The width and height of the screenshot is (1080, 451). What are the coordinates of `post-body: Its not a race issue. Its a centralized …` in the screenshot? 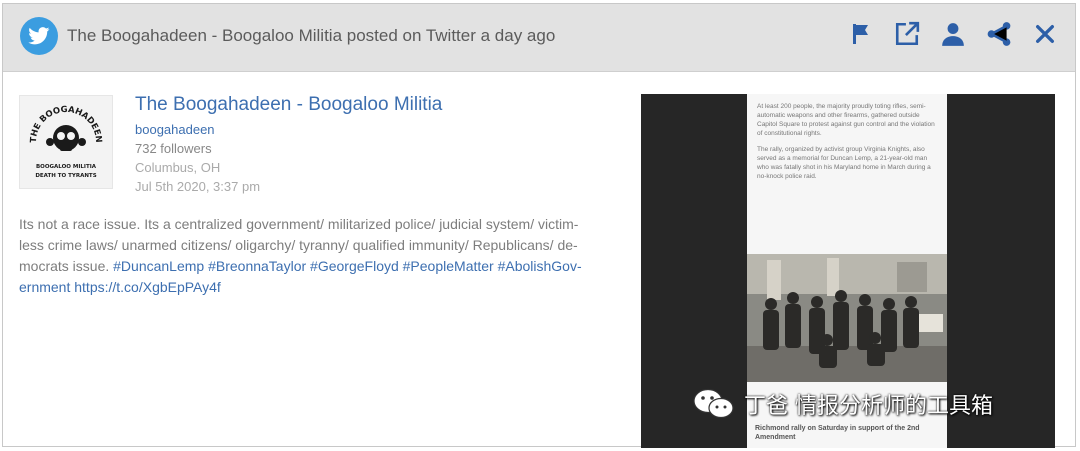 It's located at (310, 256).